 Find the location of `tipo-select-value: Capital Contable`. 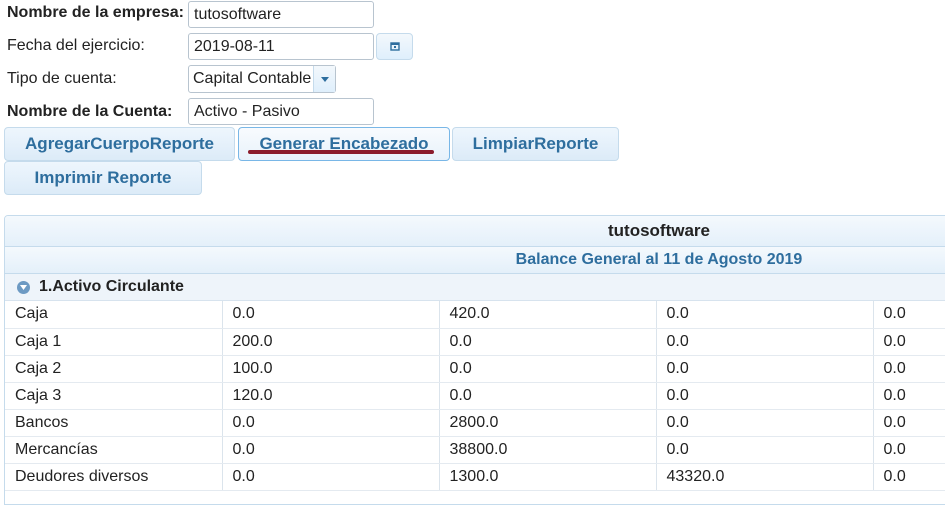

tipo-select-value: Capital Contable is located at coordinates (252, 78).